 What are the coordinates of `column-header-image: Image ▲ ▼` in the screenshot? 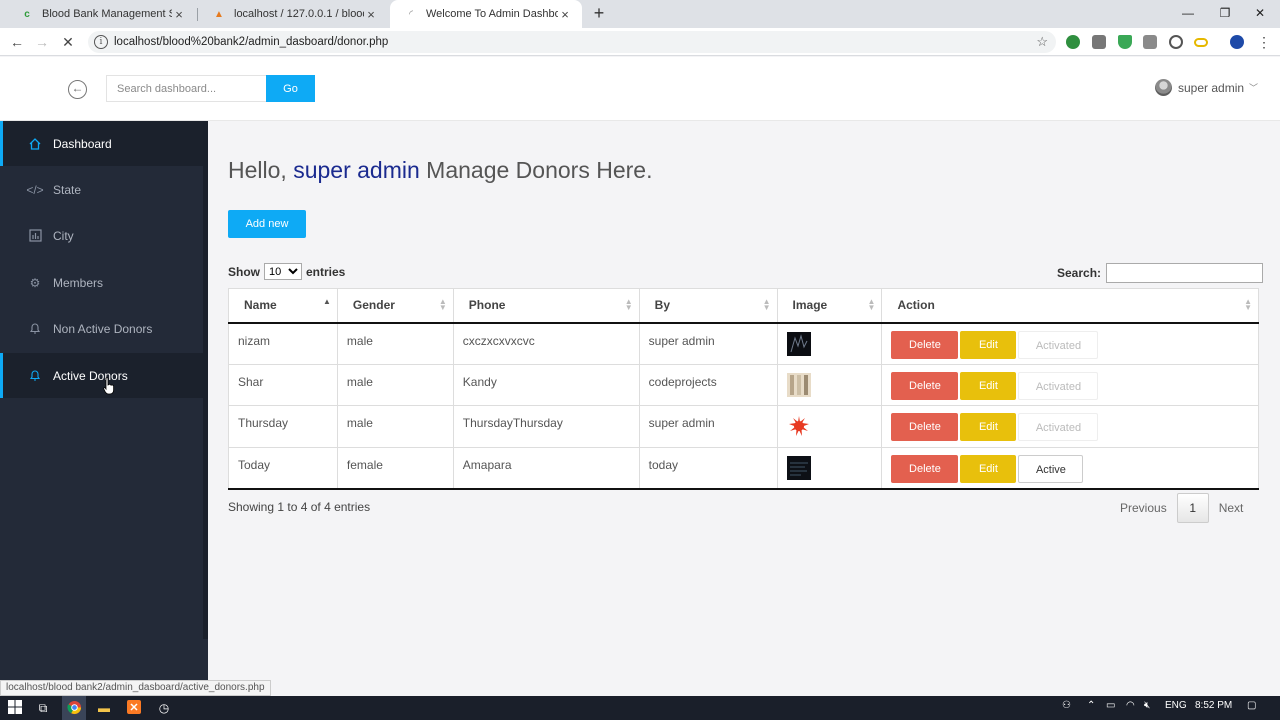 It's located at (830, 306).